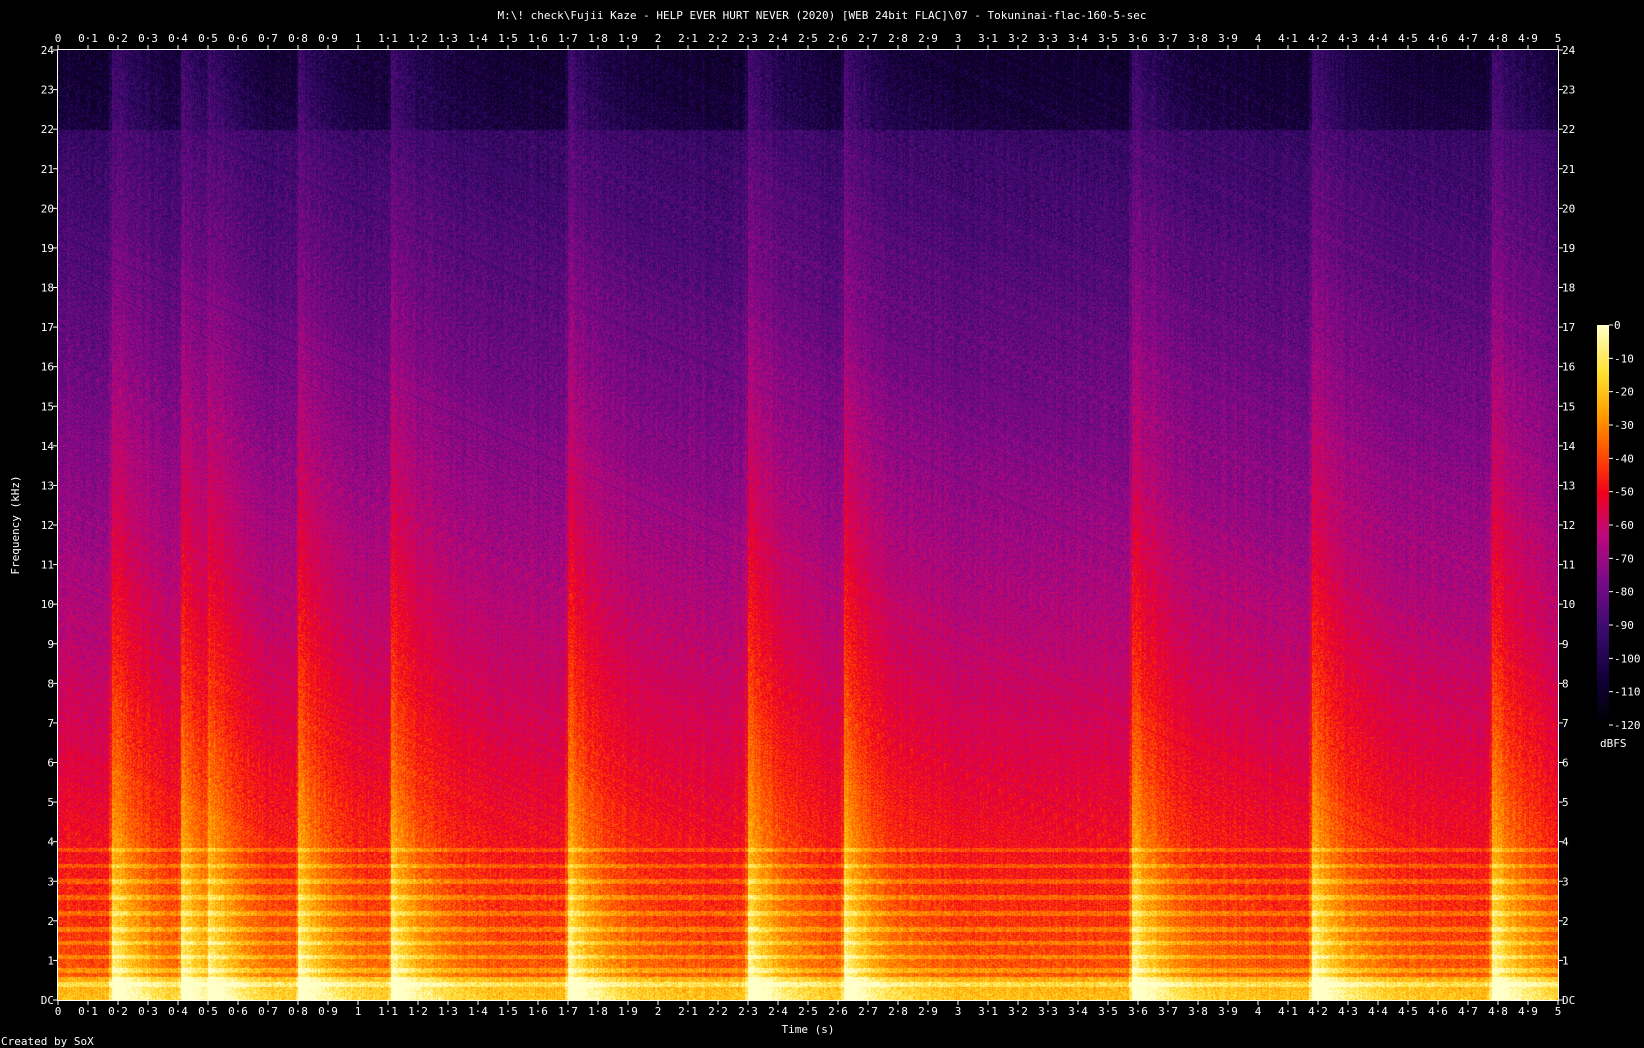 This screenshot has width=1644, height=1048. What do you see at coordinates (418, 1011) in the screenshot?
I see `x-tick-label-bottom: 1·2` at bounding box center [418, 1011].